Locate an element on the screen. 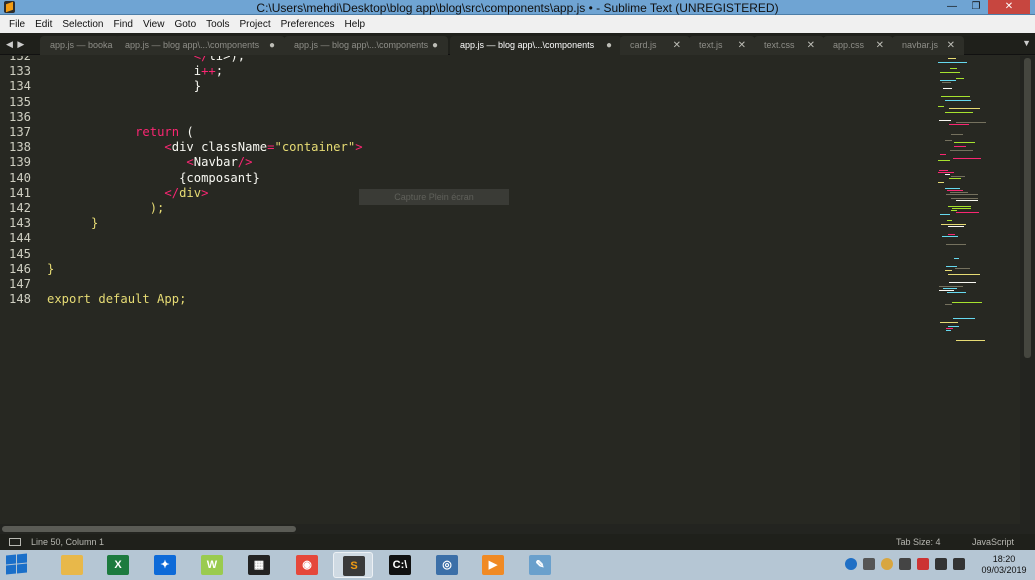 The height and width of the screenshot is (580, 1035). code-line: 137 return ( is located at coordinates (466, 132).